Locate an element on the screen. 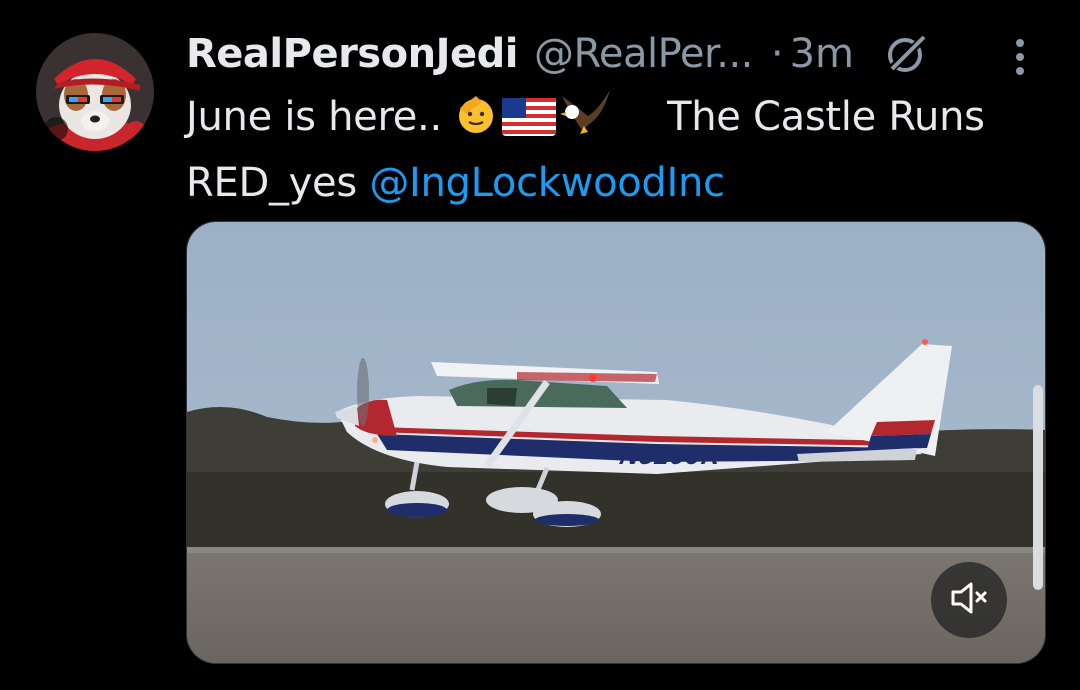  tail-number: N529JK is located at coordinates (672, 455).